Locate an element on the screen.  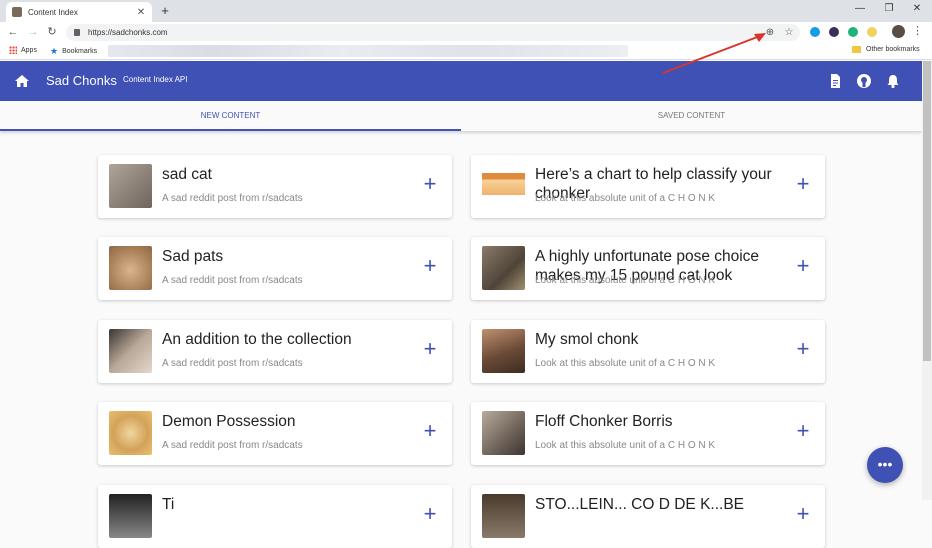
extension-cast-icon: ⊕ is located at coordinates (770, 32).